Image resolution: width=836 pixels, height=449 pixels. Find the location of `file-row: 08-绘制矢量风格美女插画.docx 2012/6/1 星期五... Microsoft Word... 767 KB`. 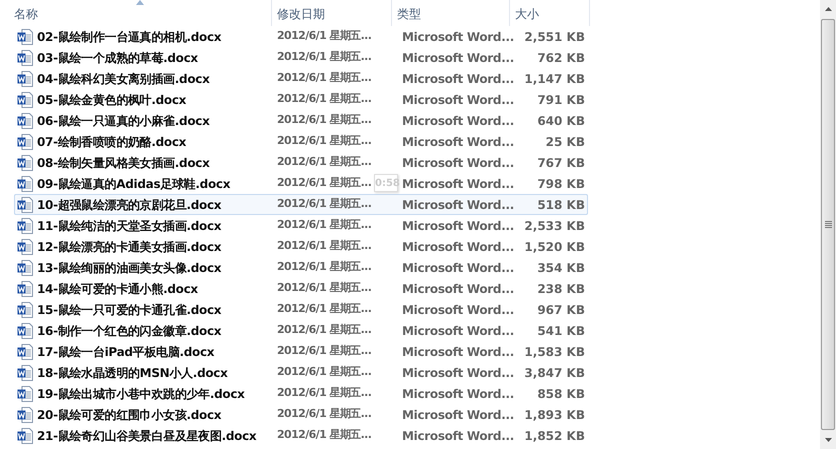

file-row: 08-绘制矢量风格美女插画.docx 2012/6/1 星期五... Microsoft Word... 767 KB is located at coordinates (301, 162).